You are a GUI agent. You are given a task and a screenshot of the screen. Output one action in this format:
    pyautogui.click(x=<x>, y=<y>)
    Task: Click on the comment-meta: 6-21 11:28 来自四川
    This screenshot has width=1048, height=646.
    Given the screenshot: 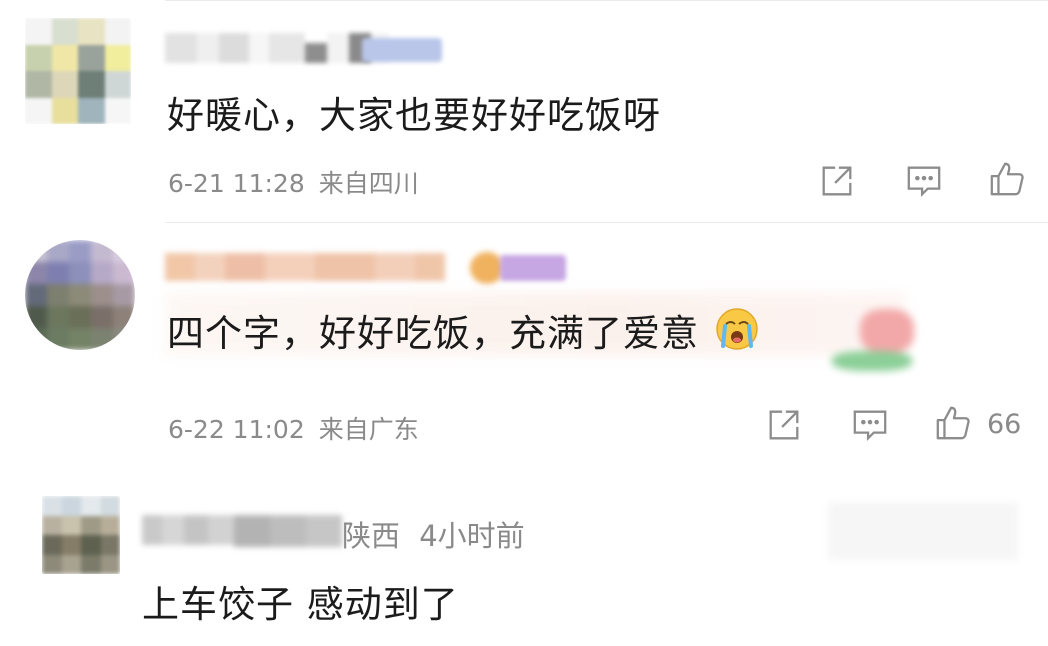 What is the action you would take?
    pyautogui.click(x=293, y=182)
    